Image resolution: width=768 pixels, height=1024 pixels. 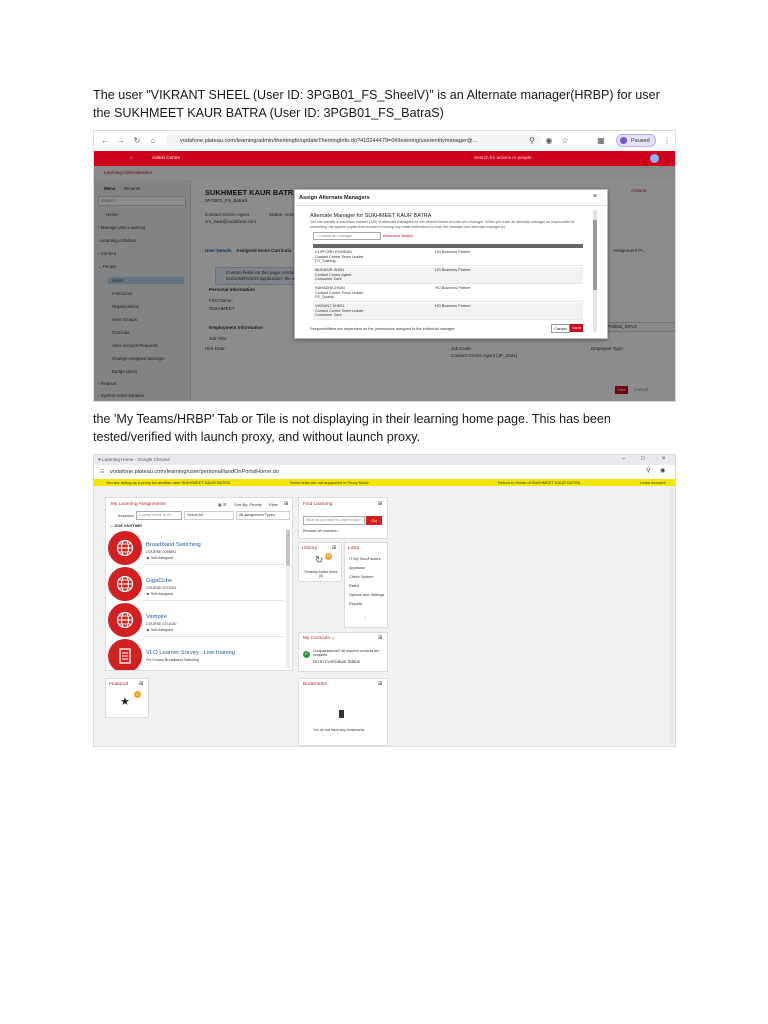 What do you see at coordinates (398, 236) in the screenshot?
I see `advanced-search-link: Advanced Search` at bounding box center [398, 236].